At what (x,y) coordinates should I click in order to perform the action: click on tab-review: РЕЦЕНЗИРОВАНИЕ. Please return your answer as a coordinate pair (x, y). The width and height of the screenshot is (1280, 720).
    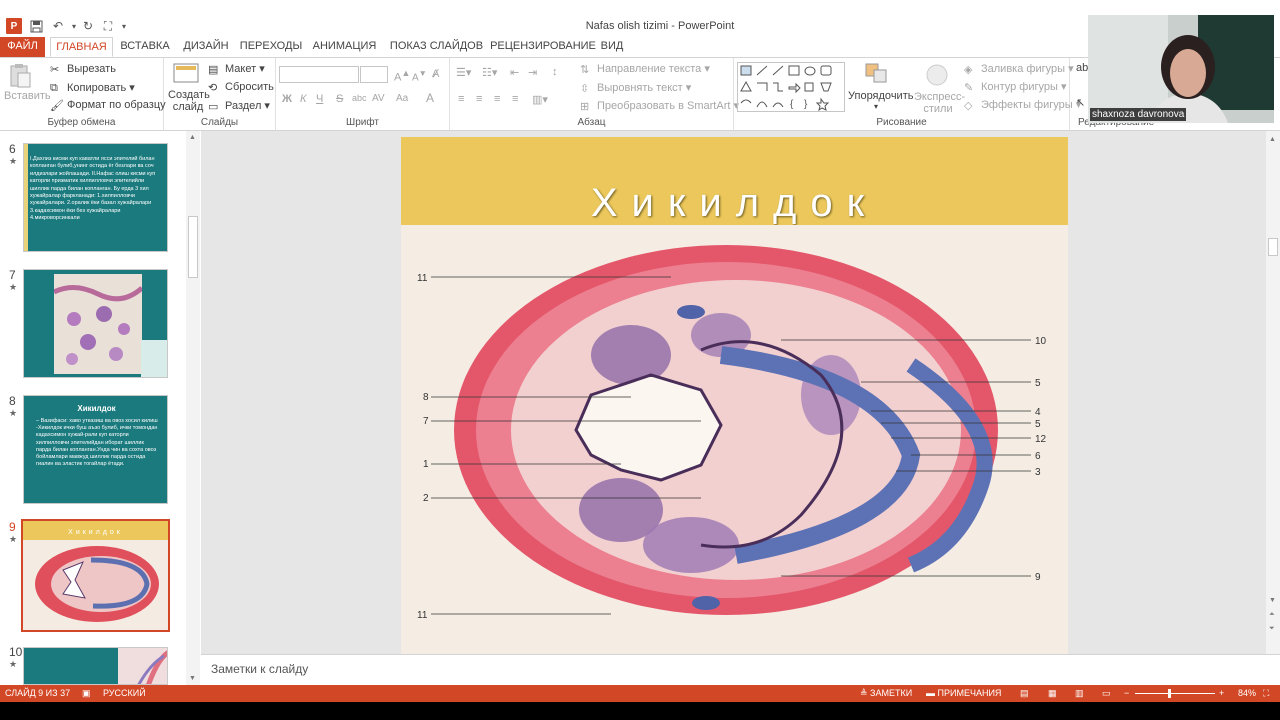
    Looking at the image, I should click on (543, 47).